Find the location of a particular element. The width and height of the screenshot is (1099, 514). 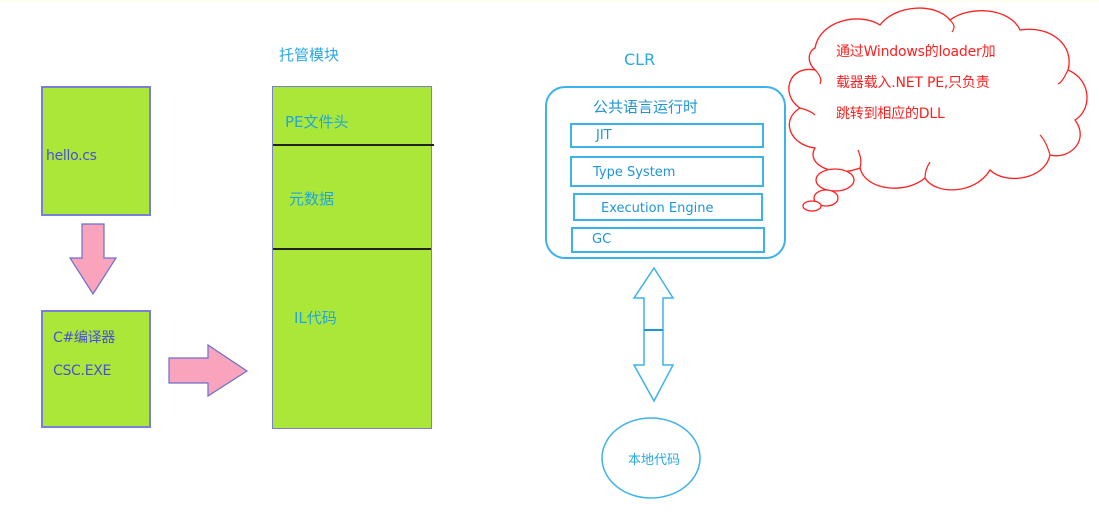

cloud-text-line-3: 跳转到相应的DLL is located at coordinates (890, 114).